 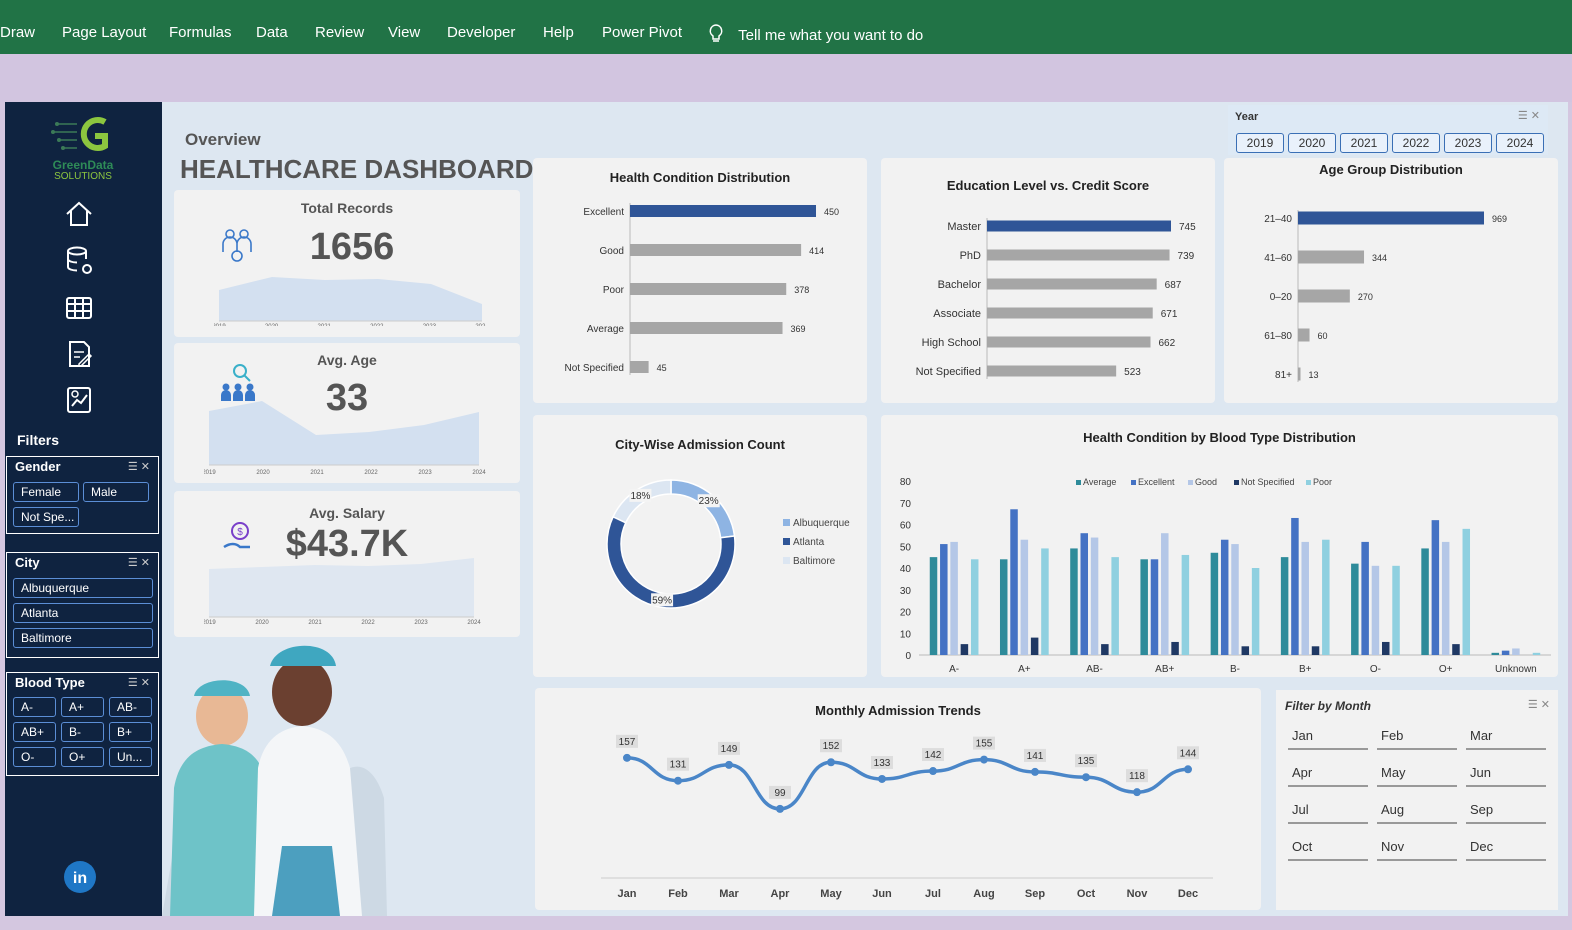 What do you see at coordinates (79, 354) in the screenshot?
I see `edit-document-icon` at bounding box center [79, 354].